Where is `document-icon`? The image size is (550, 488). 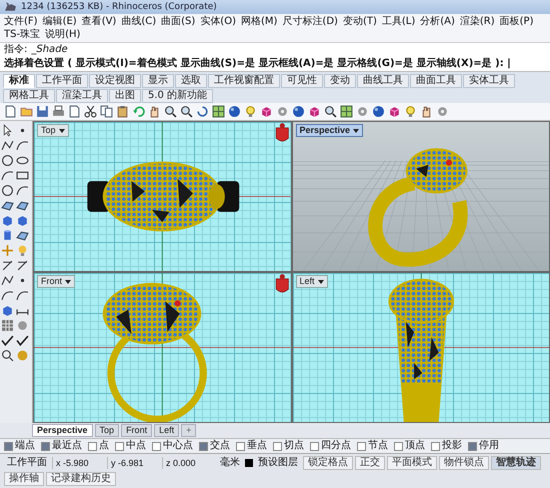
document-icon is located at coordinates (74, 111).